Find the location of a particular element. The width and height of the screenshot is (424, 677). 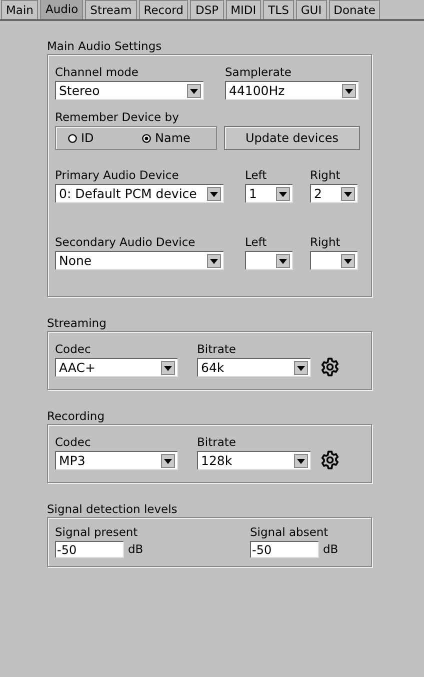

dropdown: None is located at coordinates (139, 260).